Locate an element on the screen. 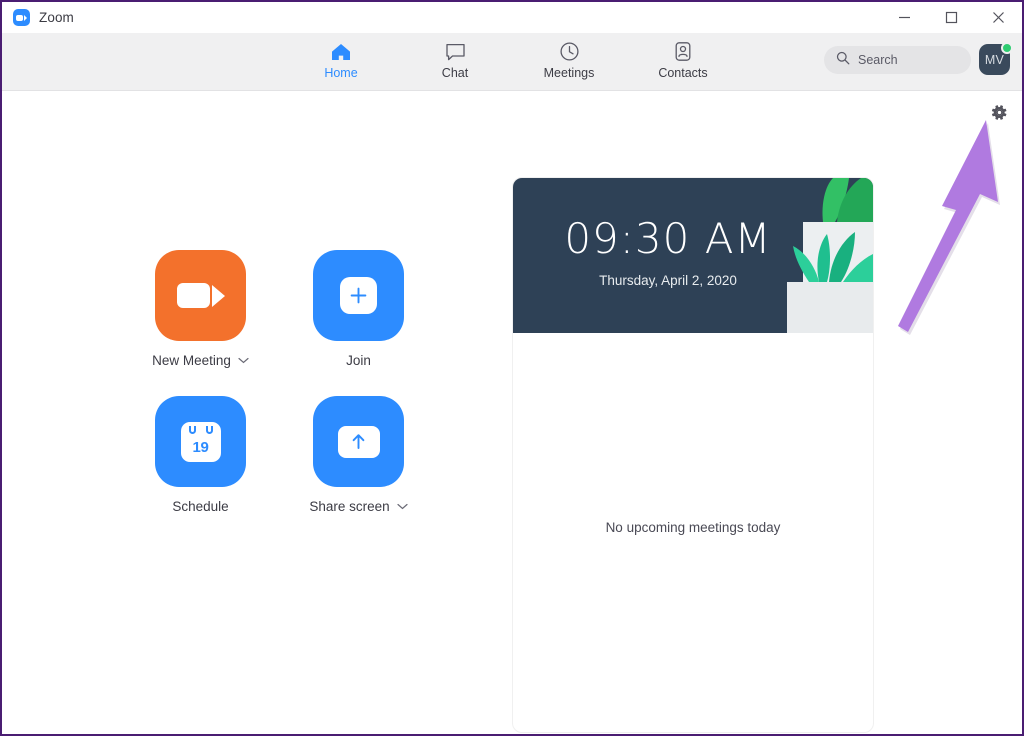  action-label-share-screen: Share screen is located at coordinates (349, 506).